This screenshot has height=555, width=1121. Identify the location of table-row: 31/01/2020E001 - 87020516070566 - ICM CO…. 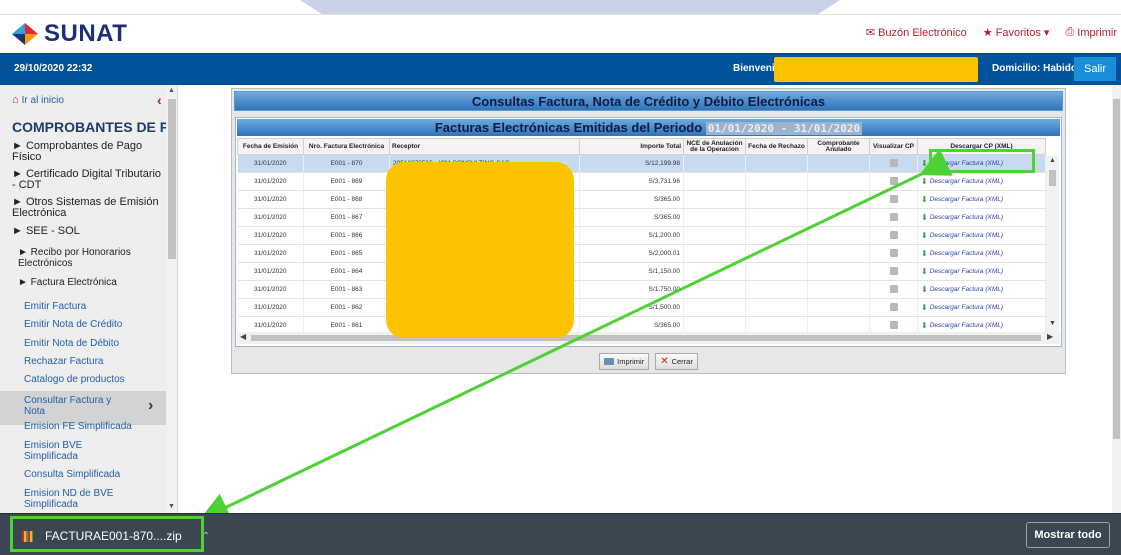
(641, 163).